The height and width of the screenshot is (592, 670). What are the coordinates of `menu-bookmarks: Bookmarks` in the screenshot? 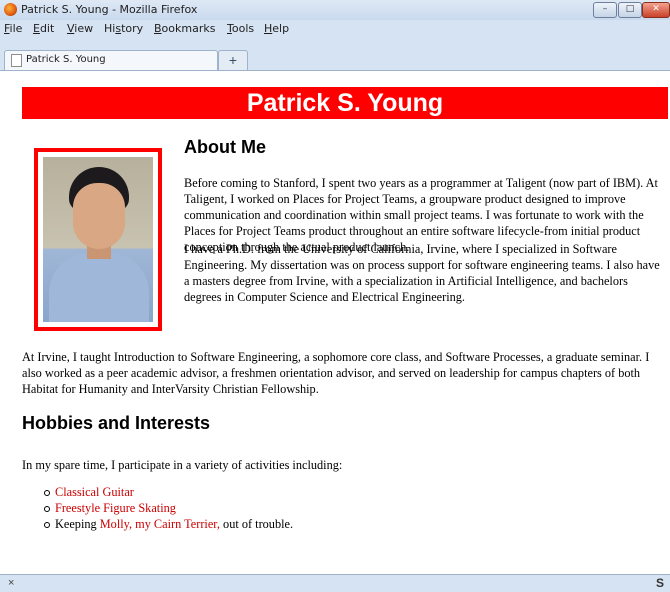 It's located at (184, 28).